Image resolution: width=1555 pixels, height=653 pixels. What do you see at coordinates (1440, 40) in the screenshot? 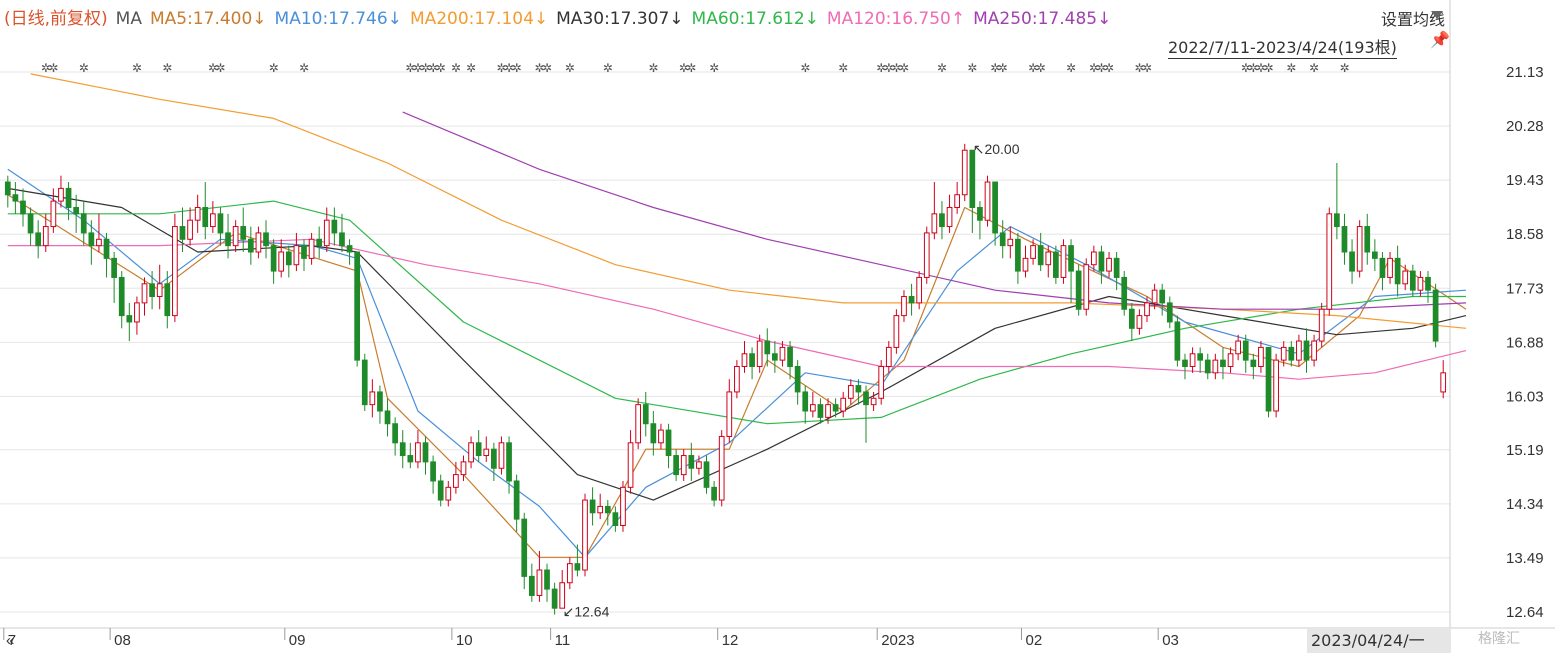
I see `pin-icon: 📌` at bounding box center [1440, 40].